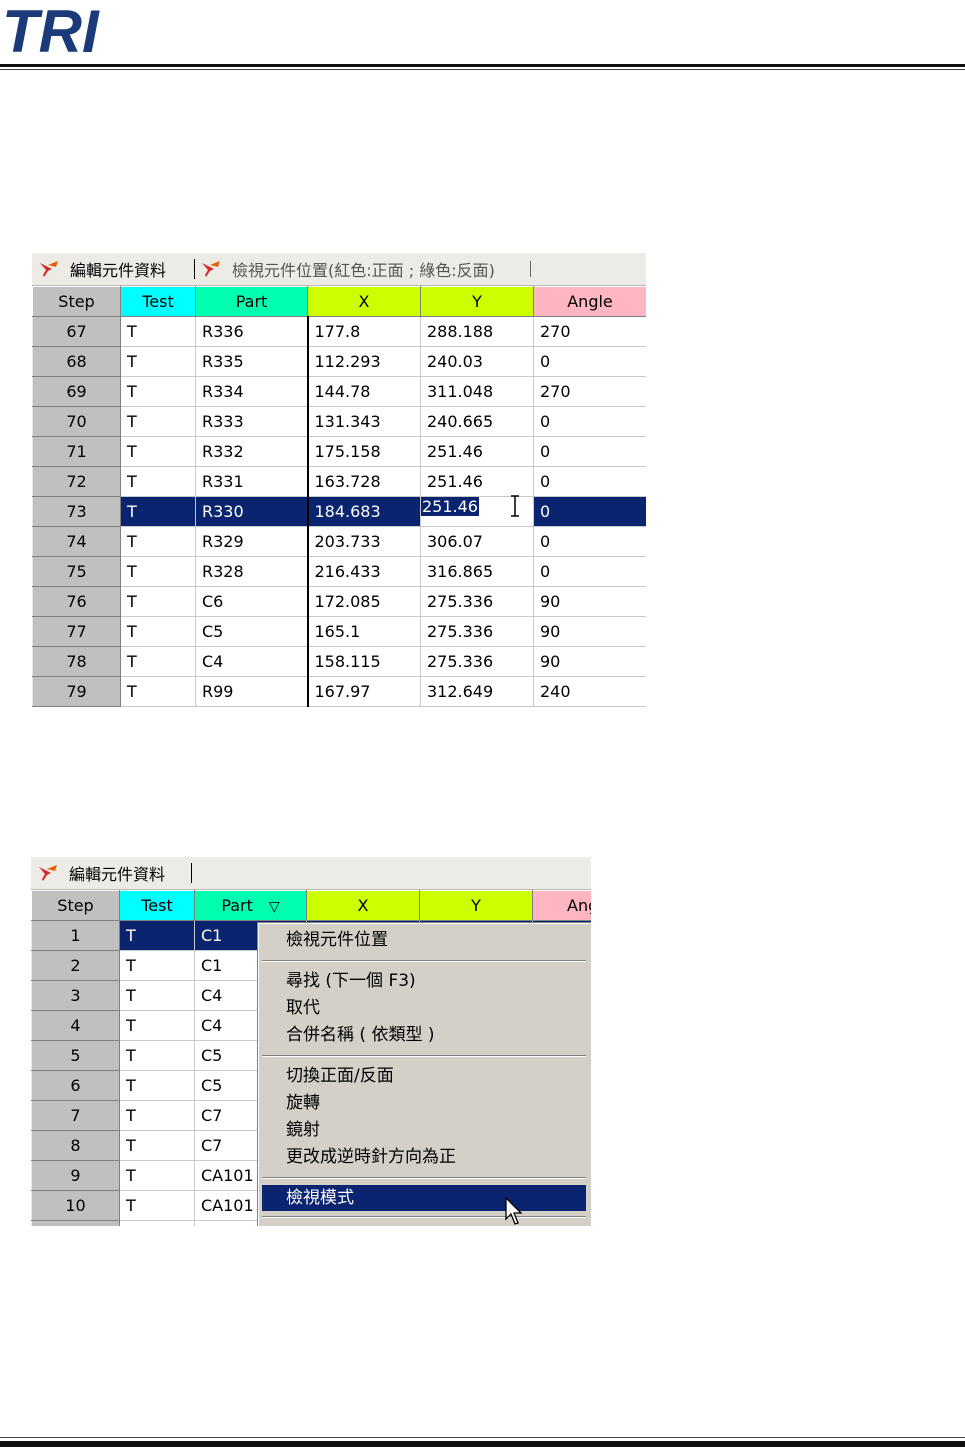  Describe the element at coordinates (76, 661) in the screenshot. I see `step-cell: 78` at that location.